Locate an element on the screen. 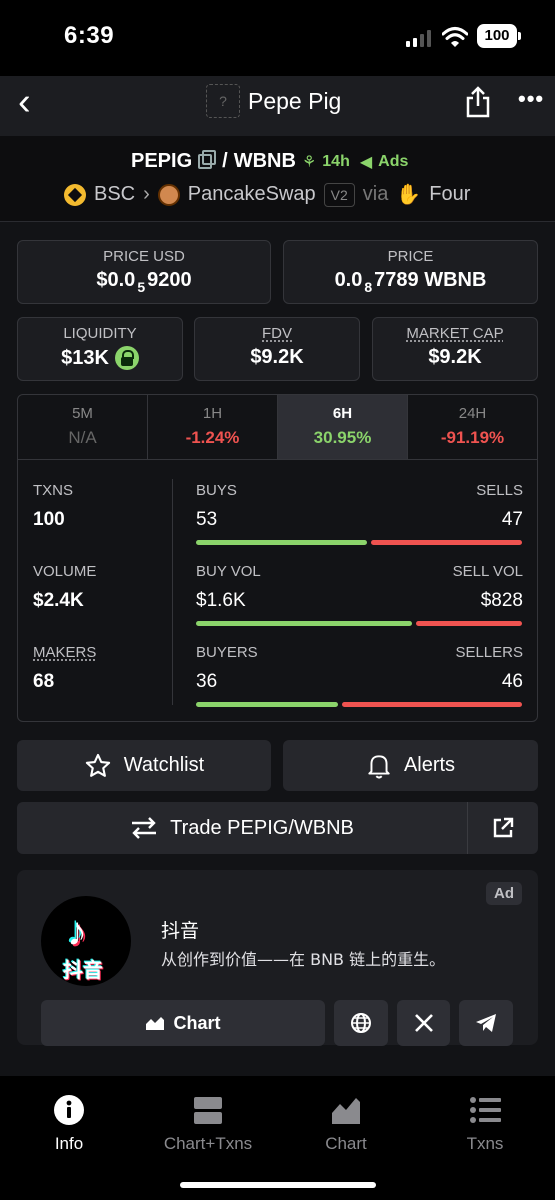 Image resolution: width=555 pixels, height=1200 pixels. music-note-icon: ♪ is located at coordinates (77, 932).